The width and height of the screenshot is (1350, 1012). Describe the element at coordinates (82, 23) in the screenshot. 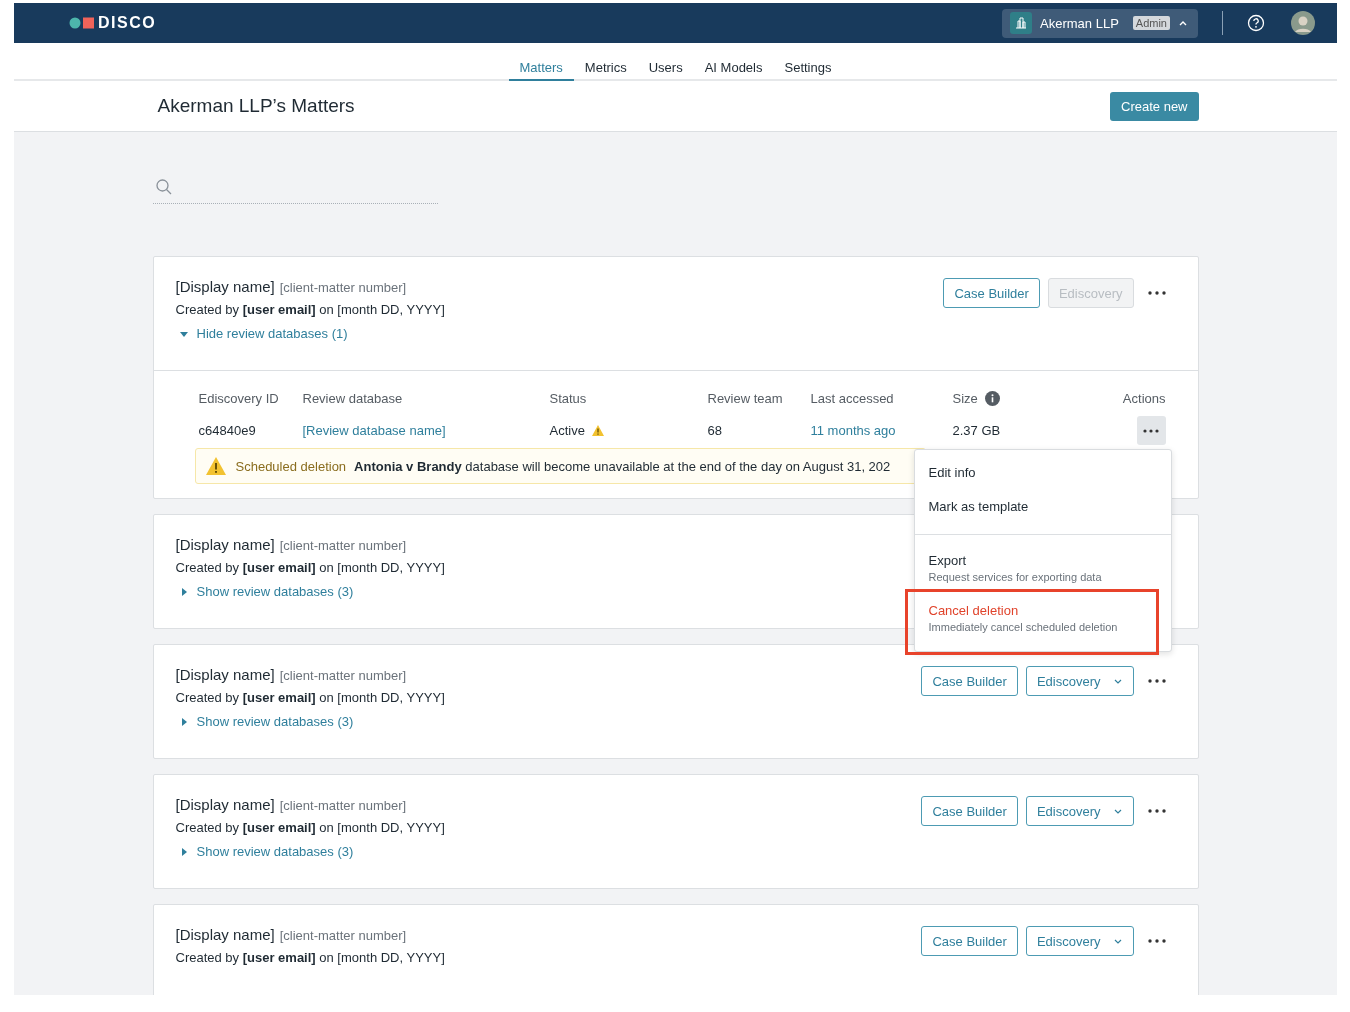

I see `logo-mark-icon` at that location.